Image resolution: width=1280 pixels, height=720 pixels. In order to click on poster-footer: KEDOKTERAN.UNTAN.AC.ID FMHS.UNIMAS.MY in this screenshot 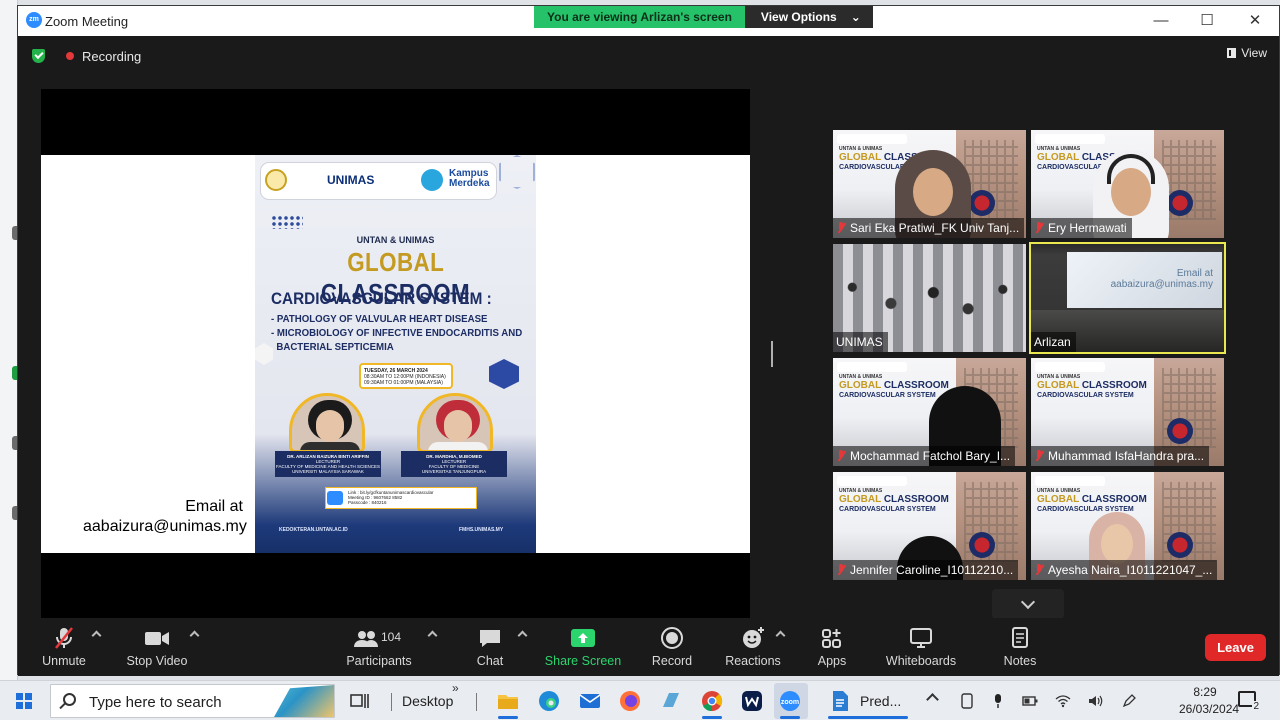, I will do `click(395, 530)`.